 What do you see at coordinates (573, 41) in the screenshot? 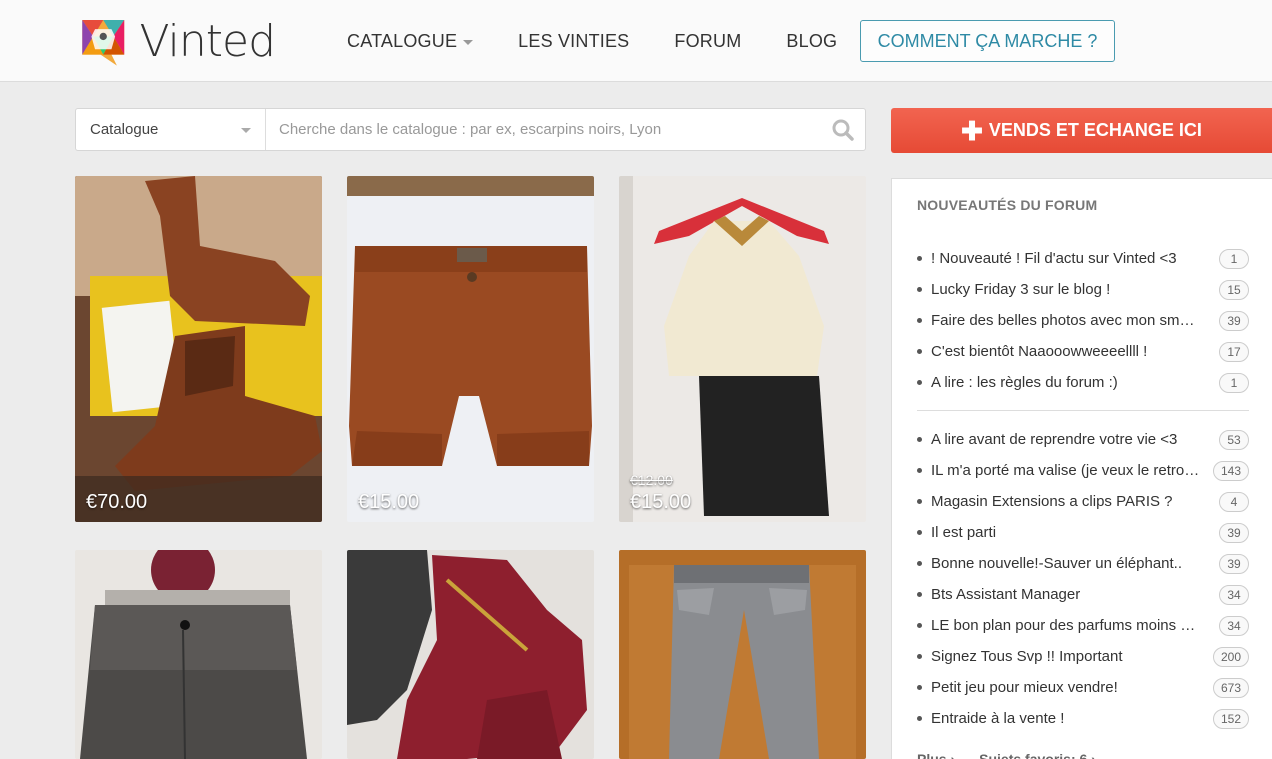
I see `nav-les-vinties: LES VINTIES` at bounding box center [573, 41].